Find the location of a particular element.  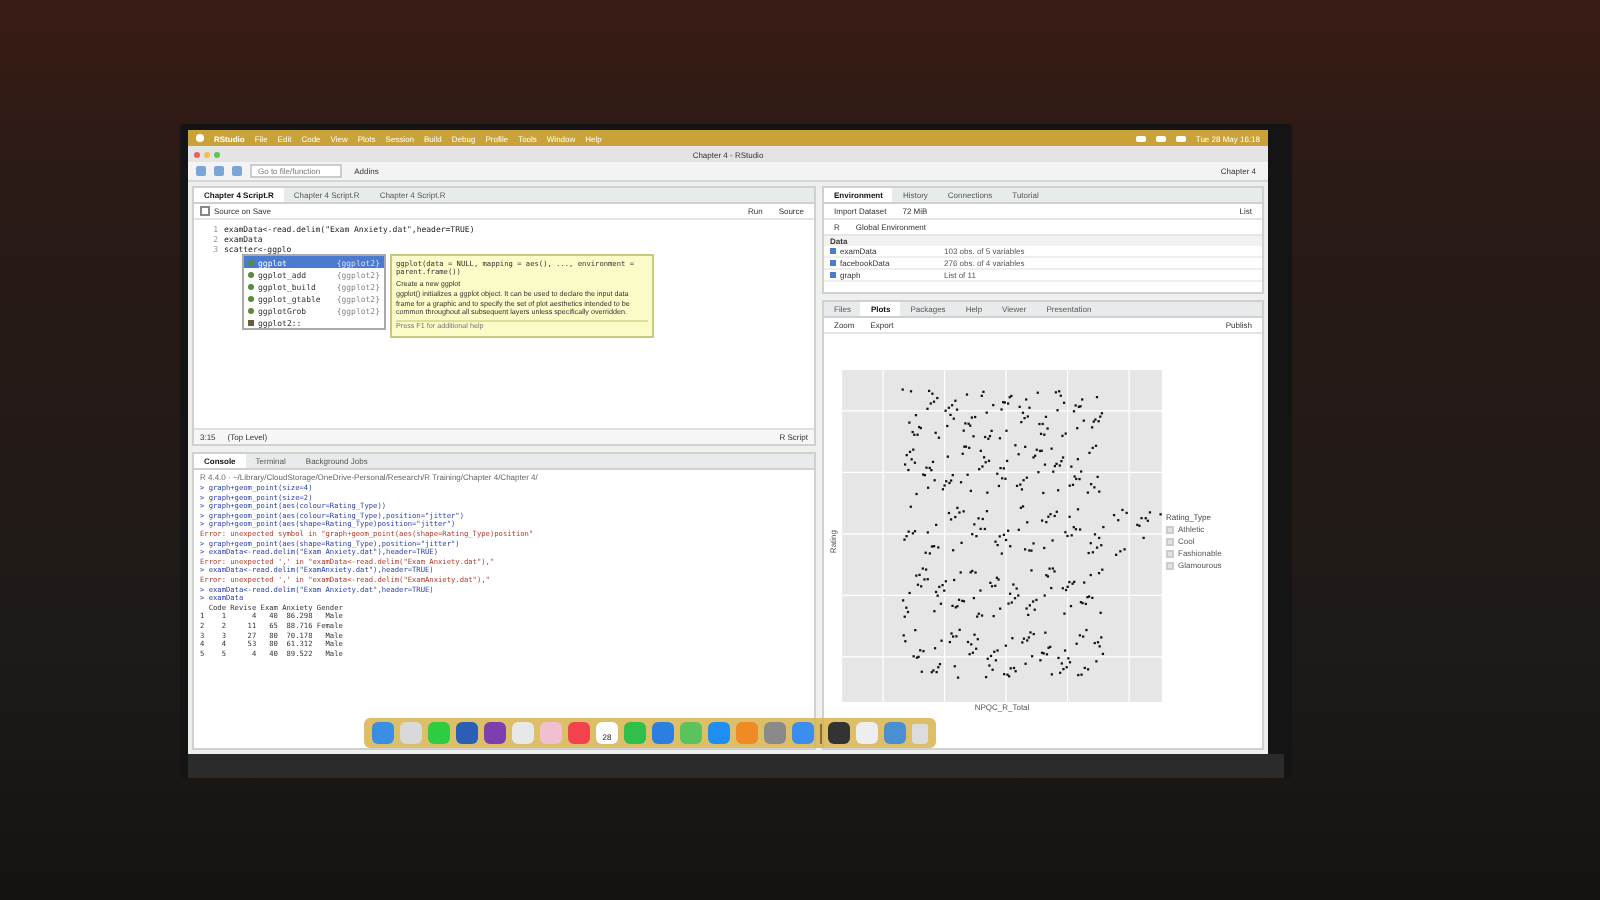

package-icon is located at coordinates (251, 322).